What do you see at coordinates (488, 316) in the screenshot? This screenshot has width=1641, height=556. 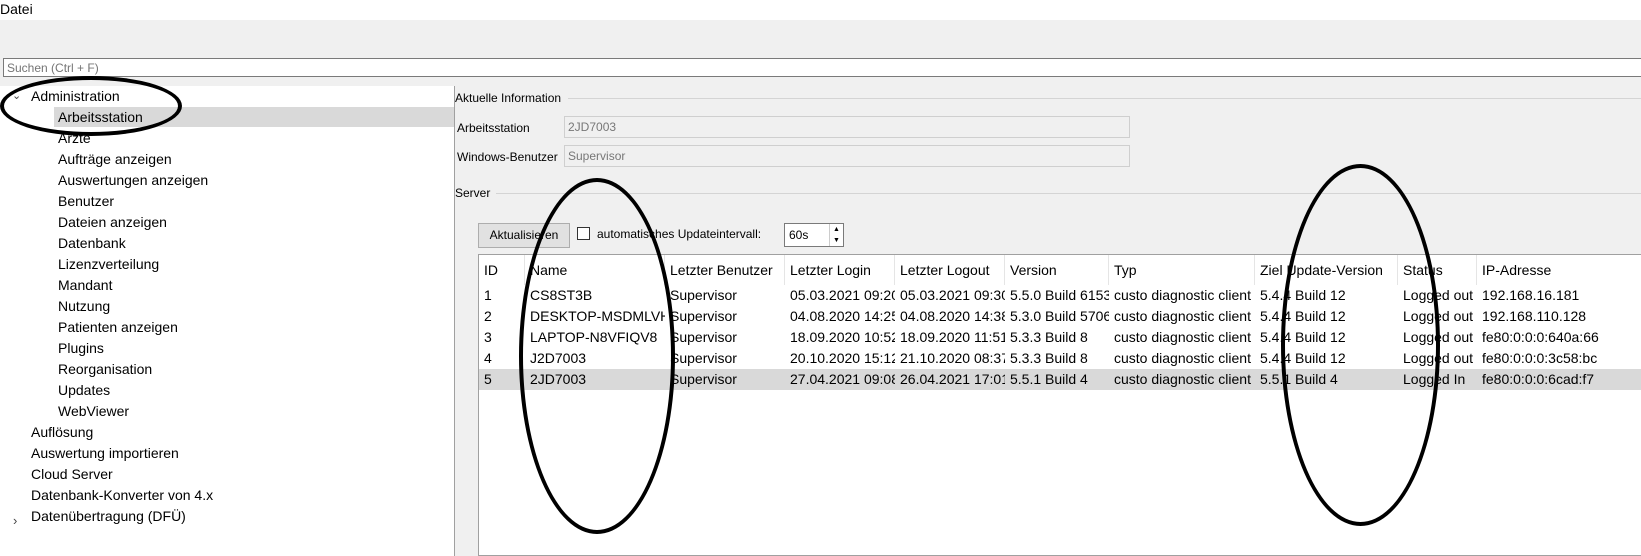 I see `table-cell: 2` at bounding box center [488, 316].